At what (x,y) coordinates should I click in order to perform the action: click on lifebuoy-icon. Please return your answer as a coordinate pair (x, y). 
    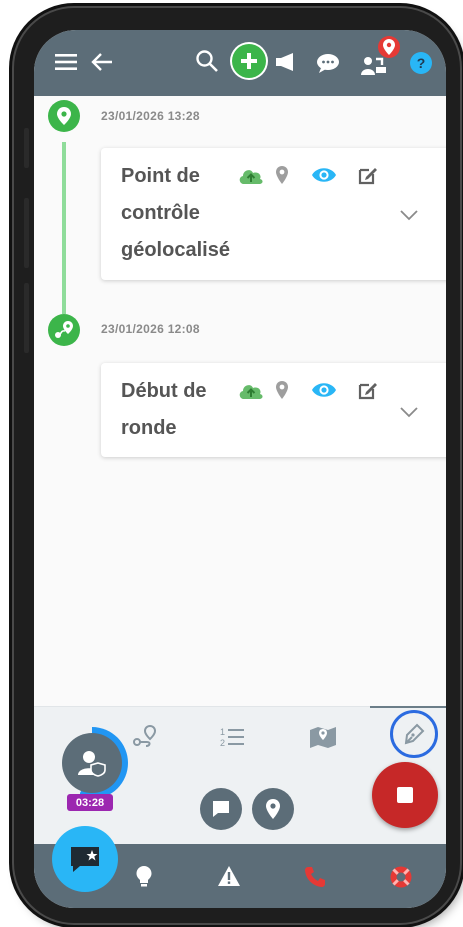
    Looking at the image, I should click on (401, 877).